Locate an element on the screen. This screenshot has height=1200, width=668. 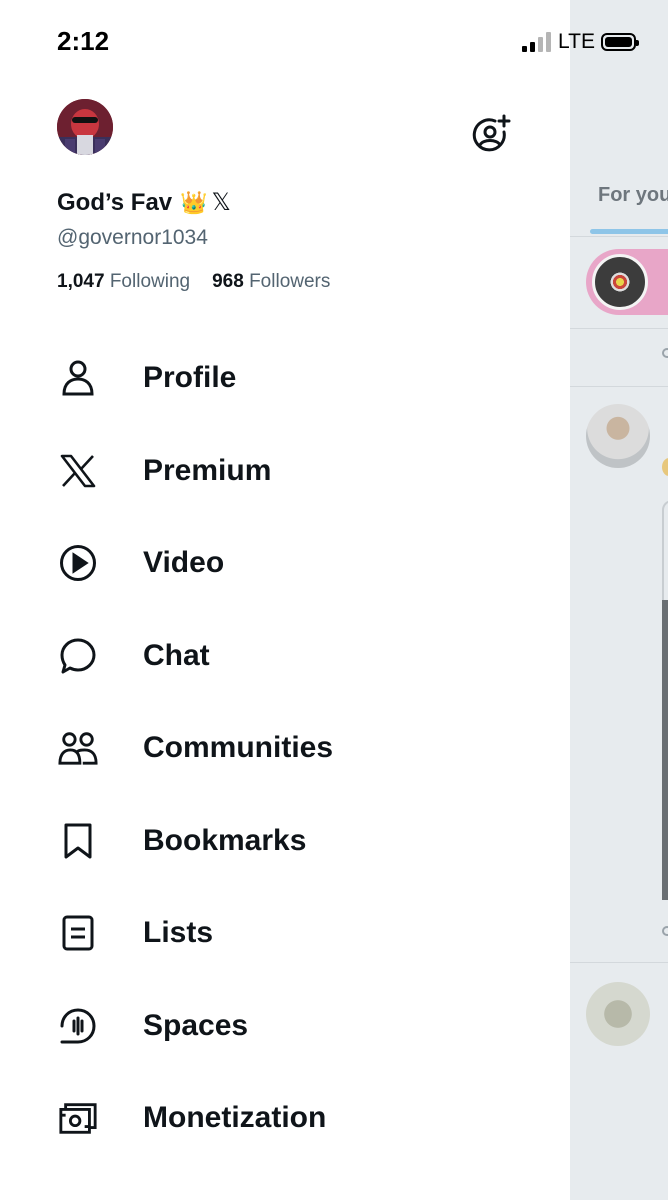
following-count: 1,047 is located at coordinates (81, 281).